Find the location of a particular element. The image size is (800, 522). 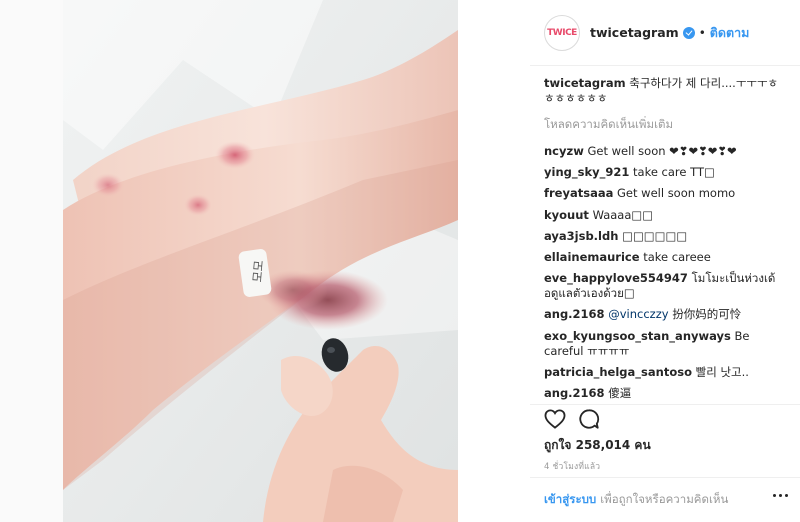

comment-text: 扮你妈的可怜 is located at coordinates (707, 314).